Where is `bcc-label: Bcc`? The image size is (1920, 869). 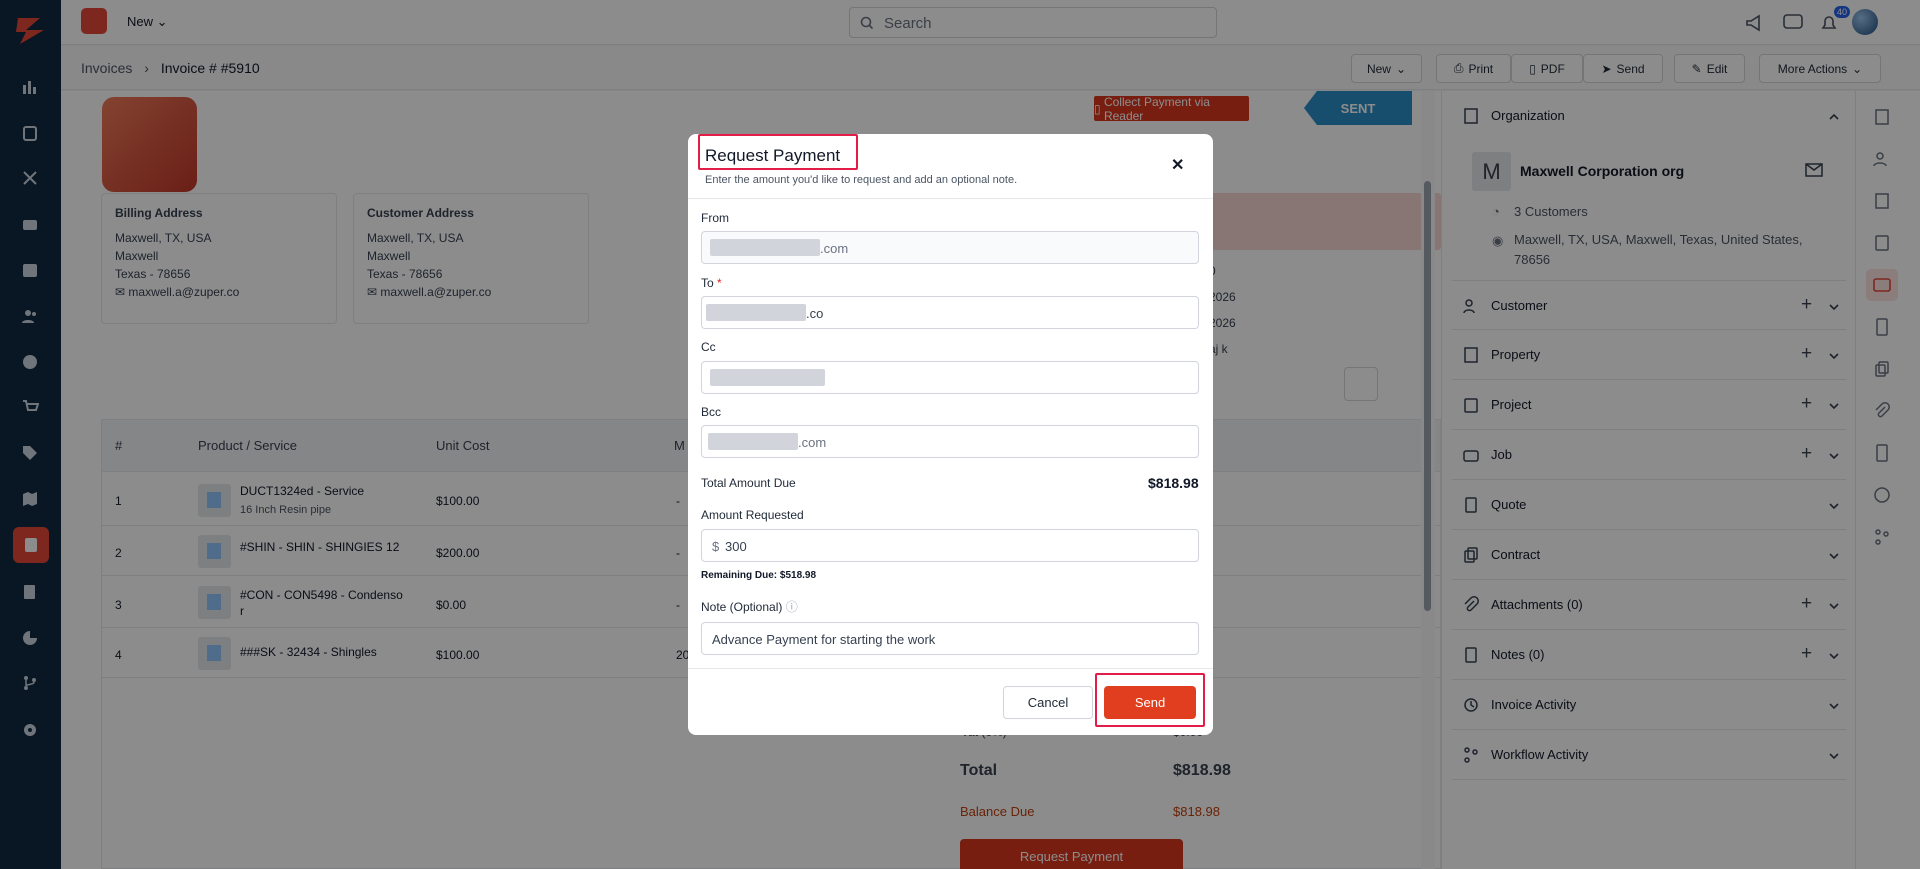 bcc-label: Bcc is located at coordinates (711, 412).